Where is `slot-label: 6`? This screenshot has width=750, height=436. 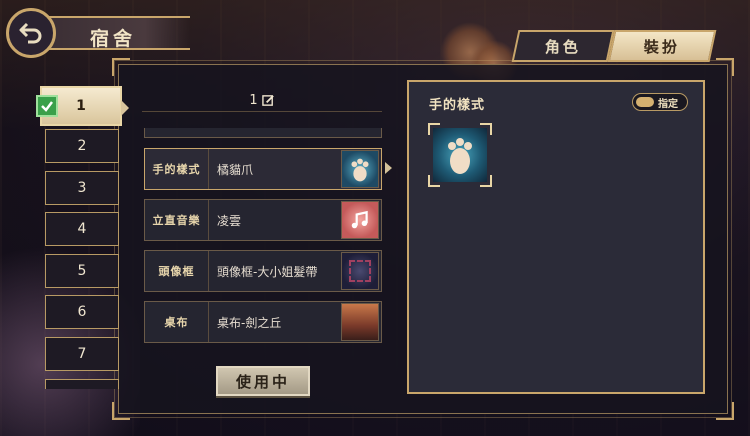
slot-label: 6 is located at coordinates (82, 312).